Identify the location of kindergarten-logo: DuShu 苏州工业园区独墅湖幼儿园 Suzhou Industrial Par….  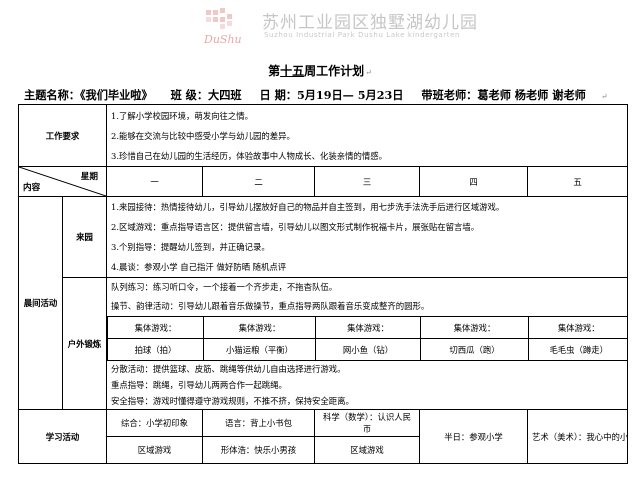
(338, 28).